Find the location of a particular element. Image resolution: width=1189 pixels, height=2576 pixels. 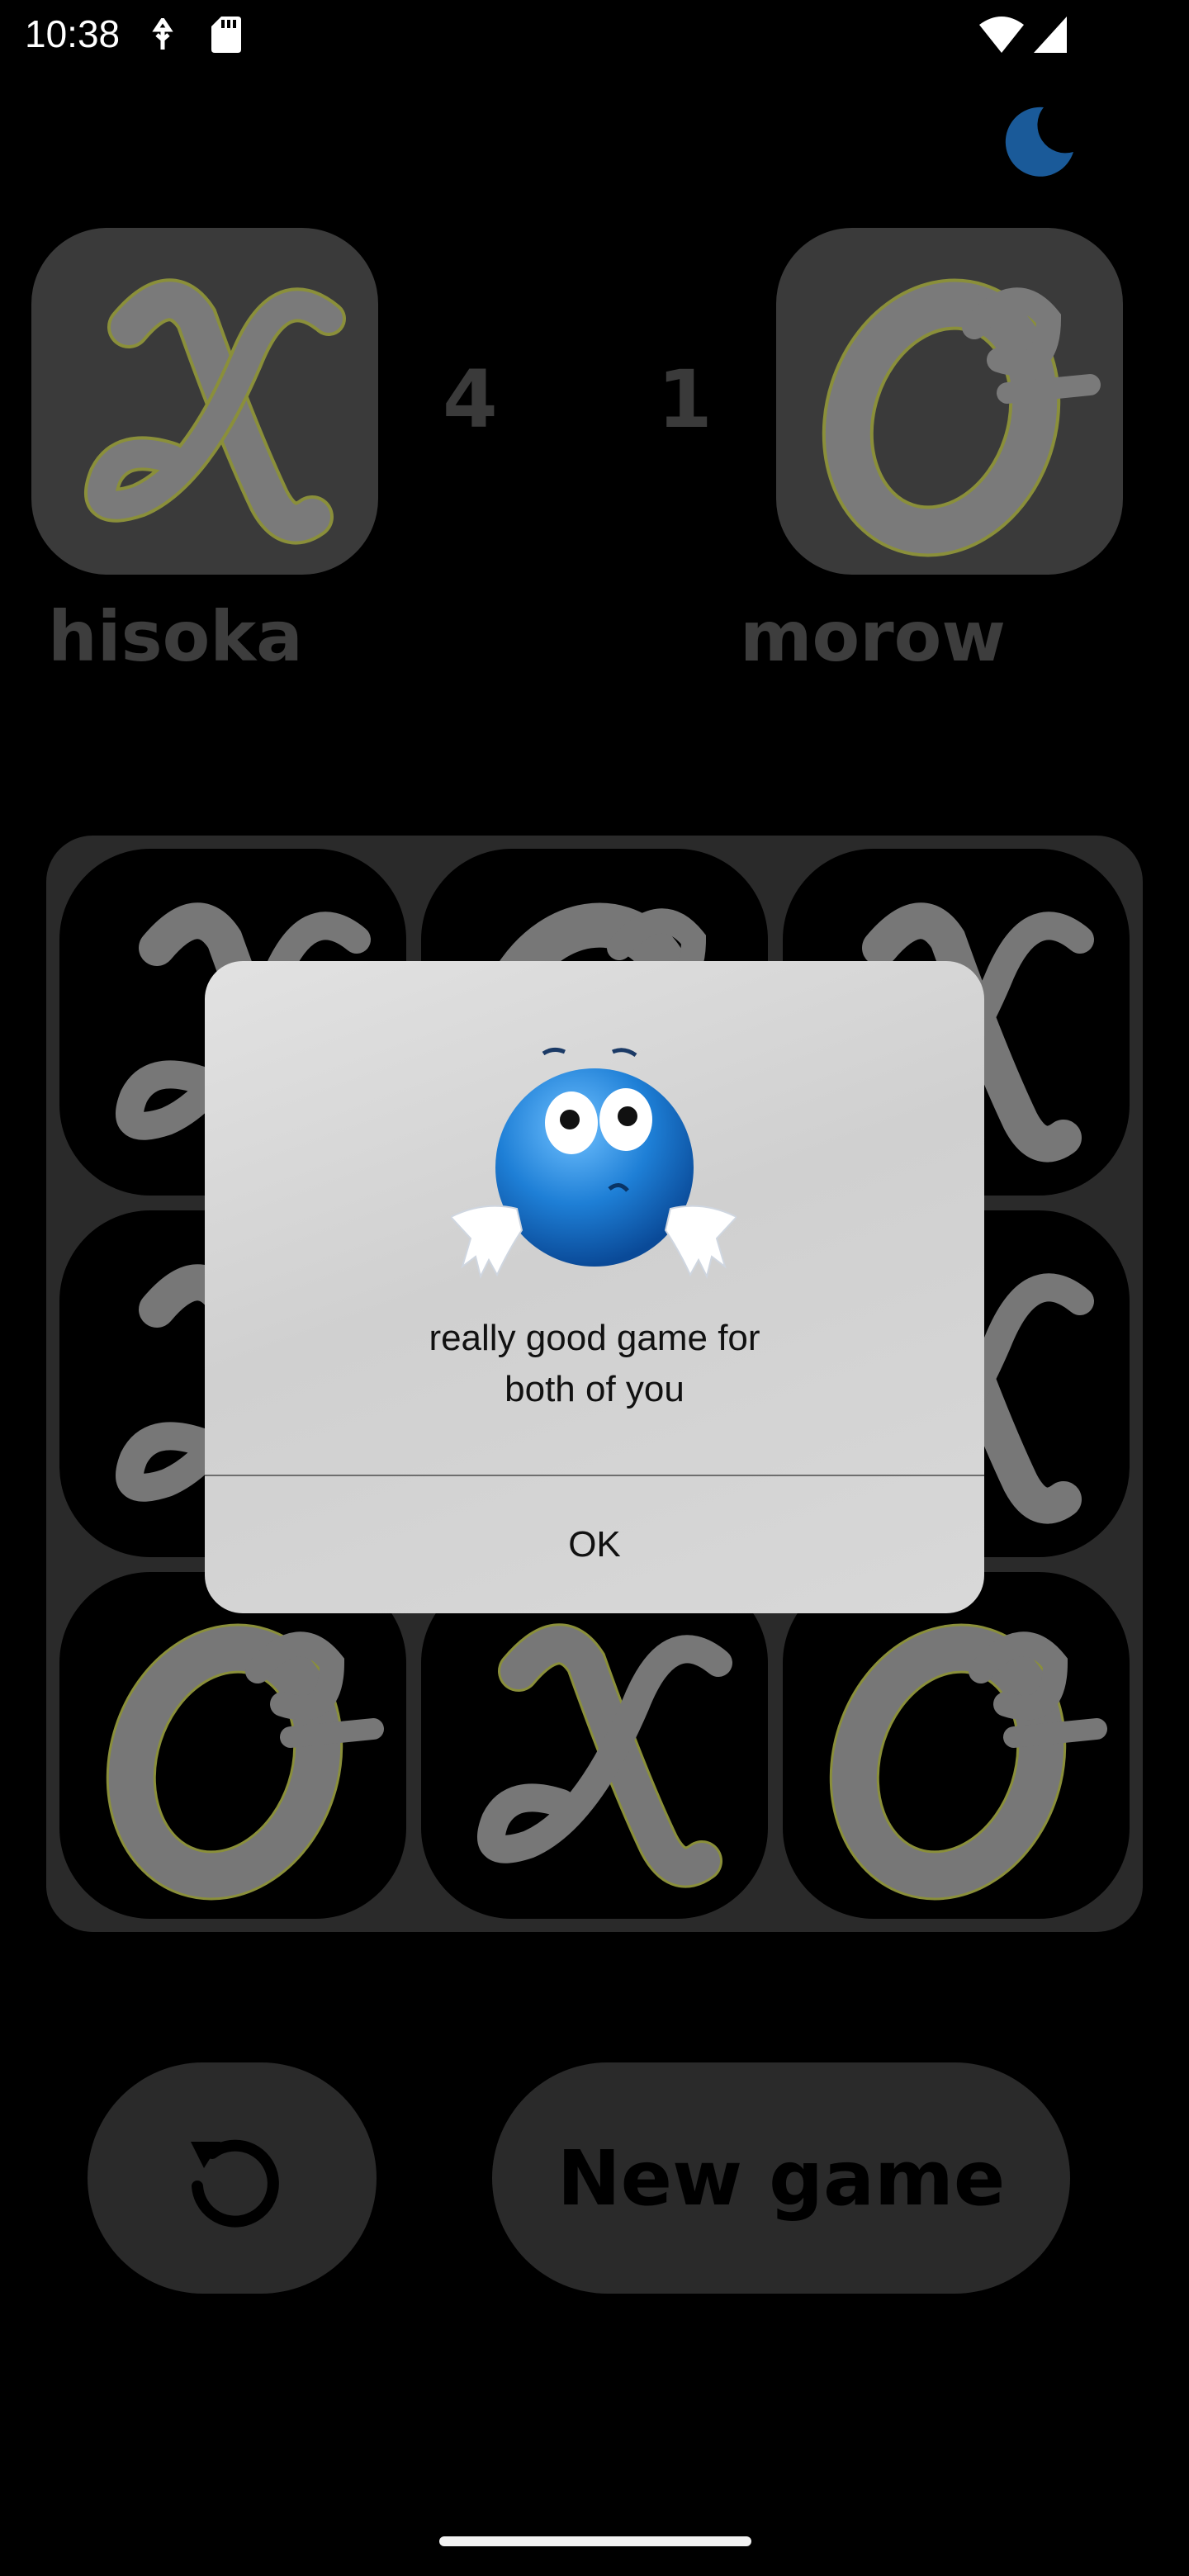

dialog-message: really good game for both of you is located at coordinates (594, 1363).